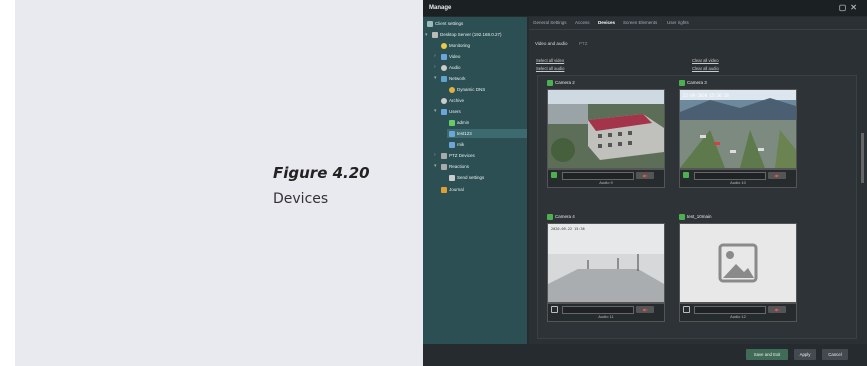 This screenshot has width=867, height=366. I want to click on ptz-icon, so click(444, 155).